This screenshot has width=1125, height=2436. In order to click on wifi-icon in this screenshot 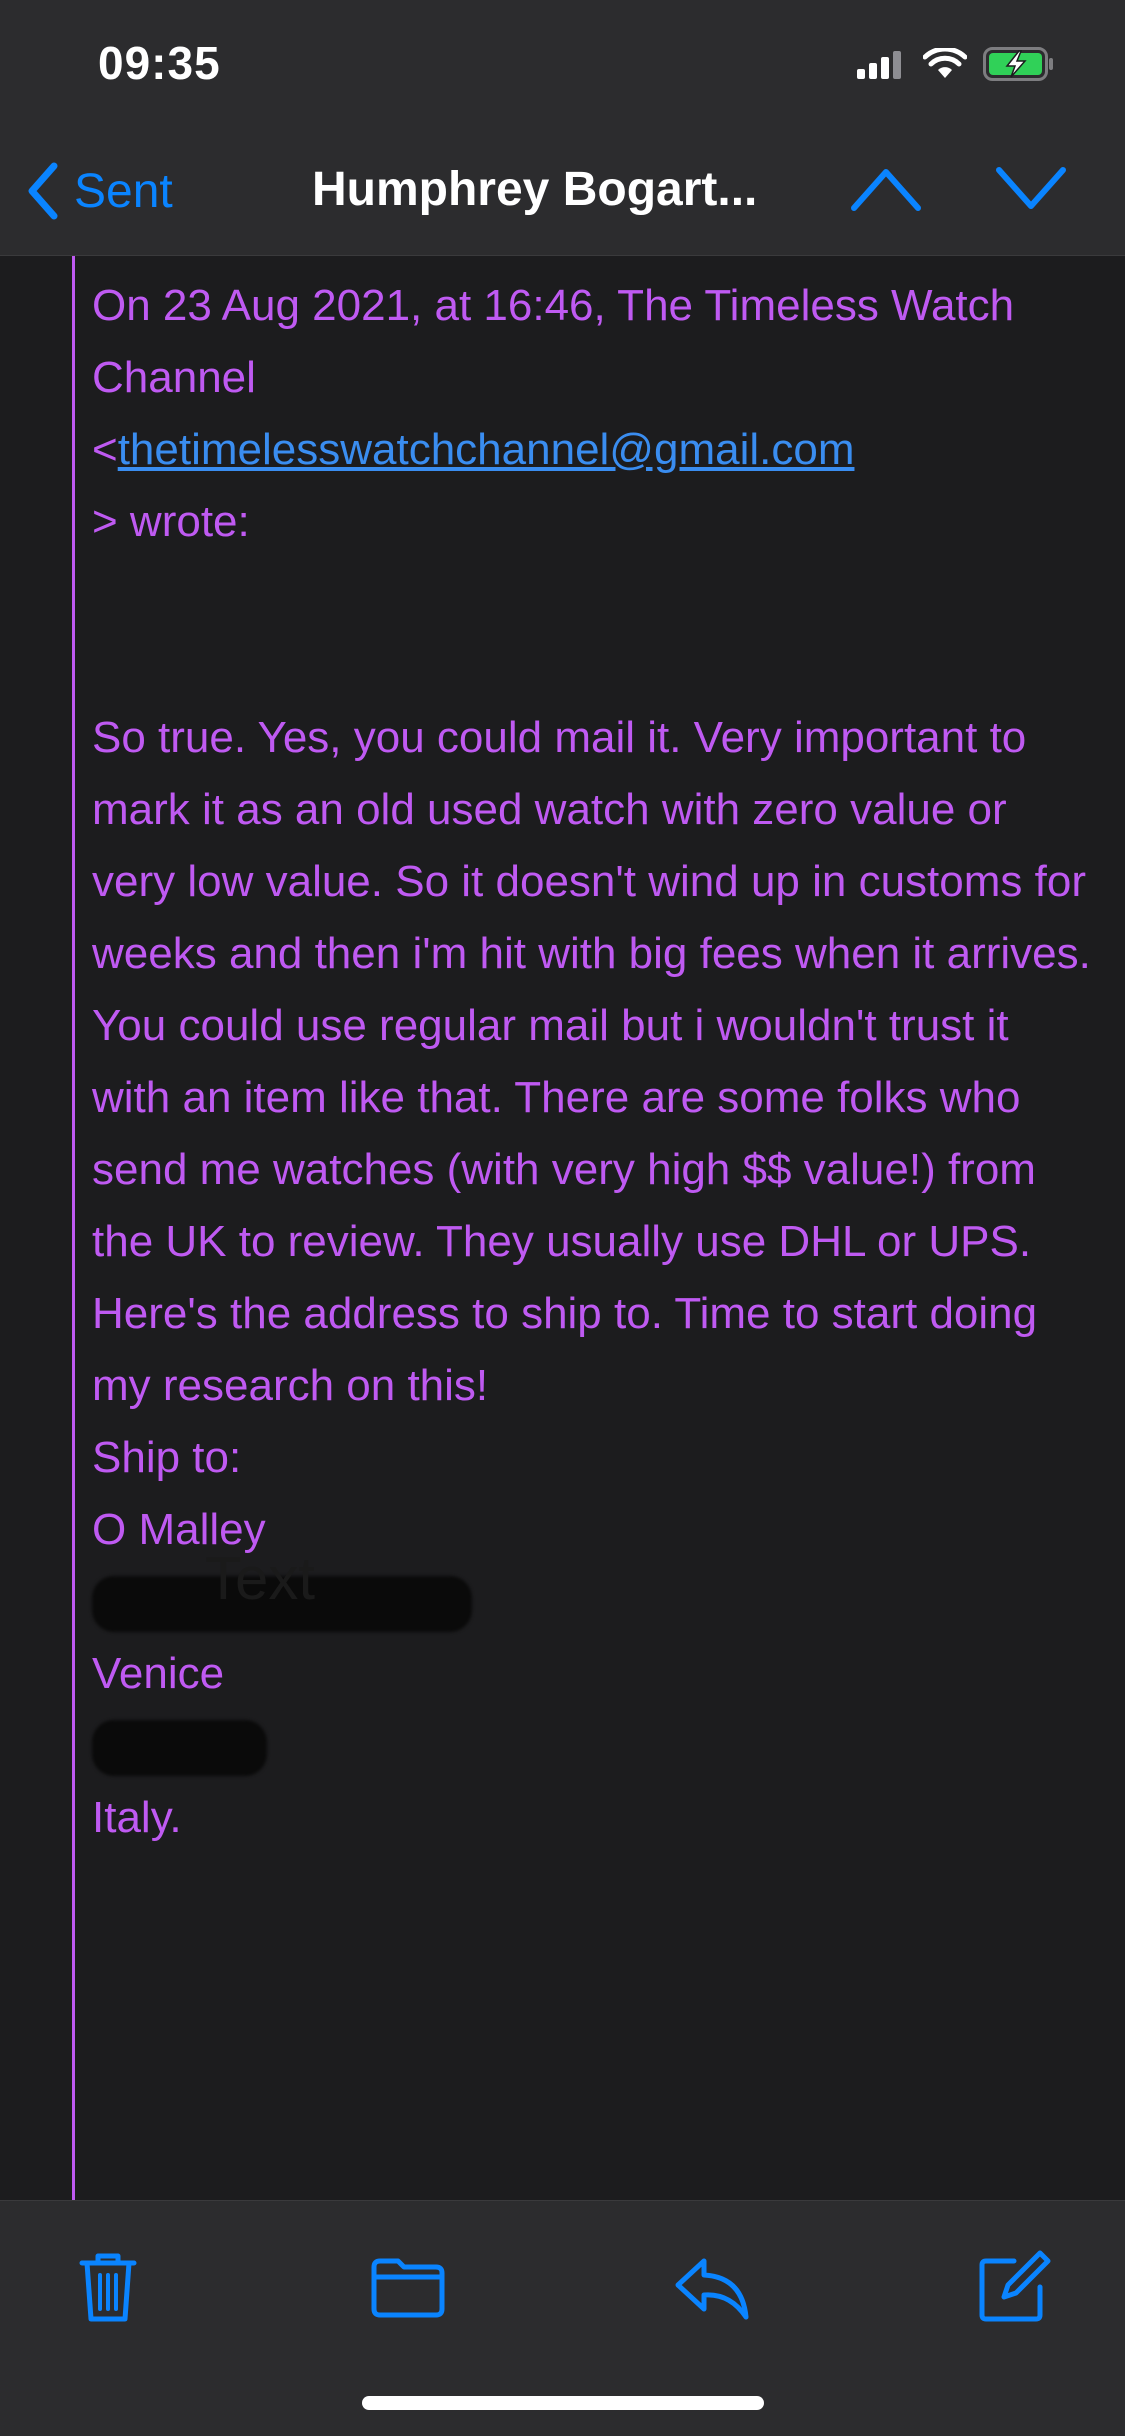, I will do `click(945, 63)`.